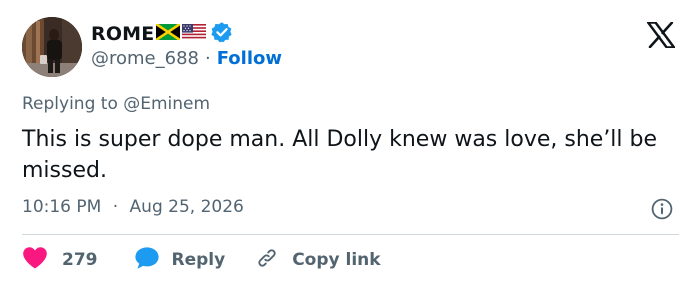  What do you see at coordinates (145, 58) in the screenshot?
I see `author-handle: @rome_688` at bounding box center [145, 58].